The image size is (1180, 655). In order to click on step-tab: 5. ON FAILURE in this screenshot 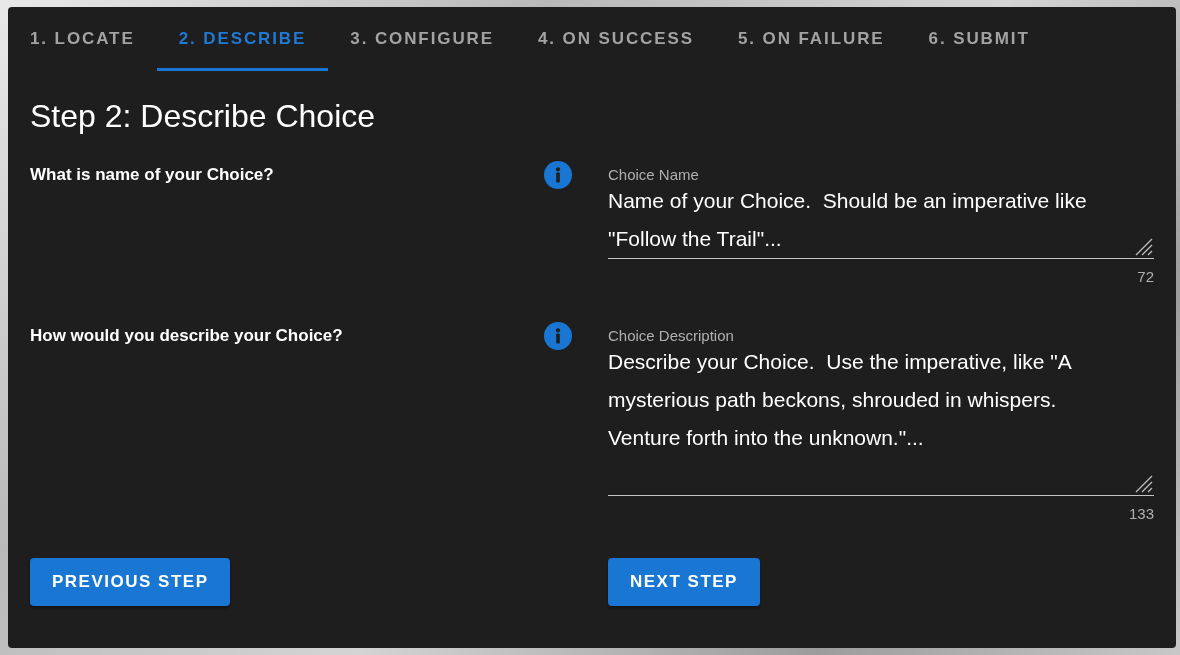, I will do `click(811, 39)`.